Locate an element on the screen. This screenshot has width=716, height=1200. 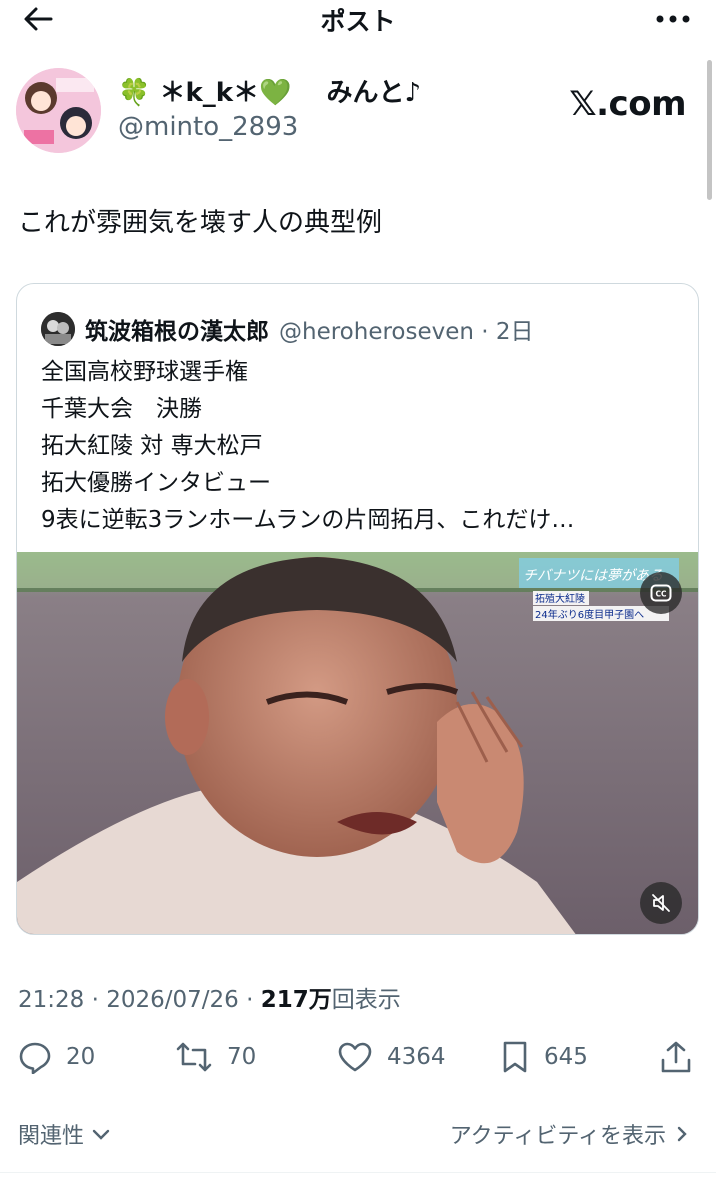
author-handle: @minto_2893 is located at coordinates (208, 127).